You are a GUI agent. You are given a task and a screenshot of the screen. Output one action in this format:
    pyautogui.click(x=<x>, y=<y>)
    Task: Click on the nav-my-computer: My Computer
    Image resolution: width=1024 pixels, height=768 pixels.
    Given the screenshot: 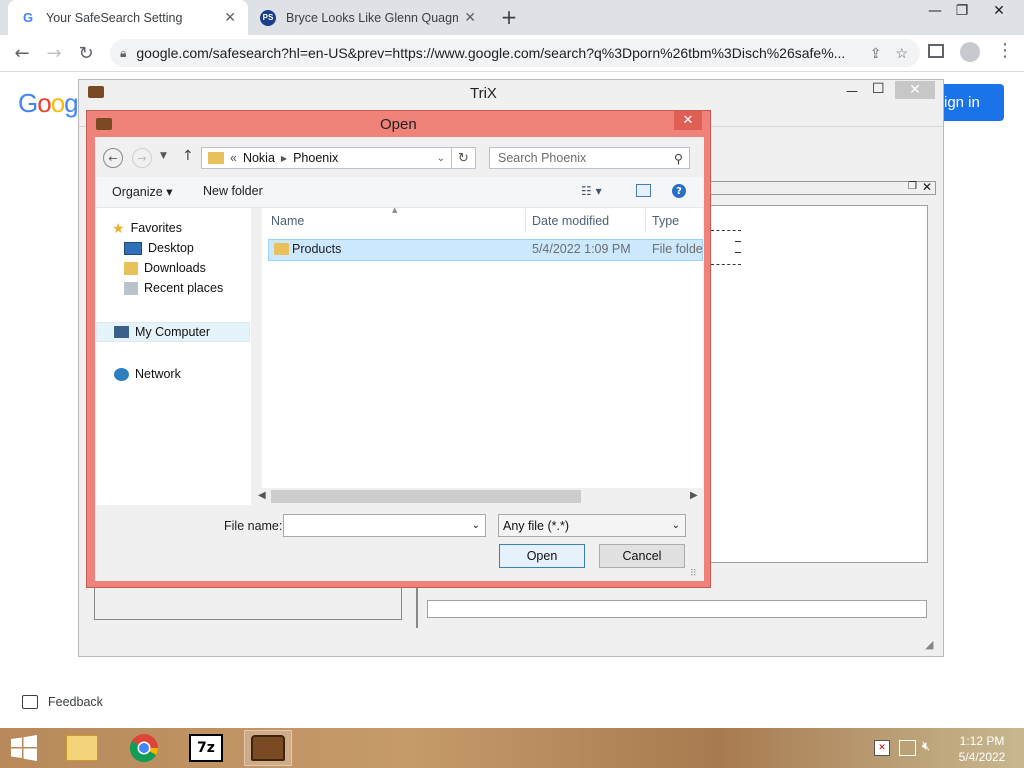 What is the action you would take?
    pyautogui.click(x=162, y=332)
    